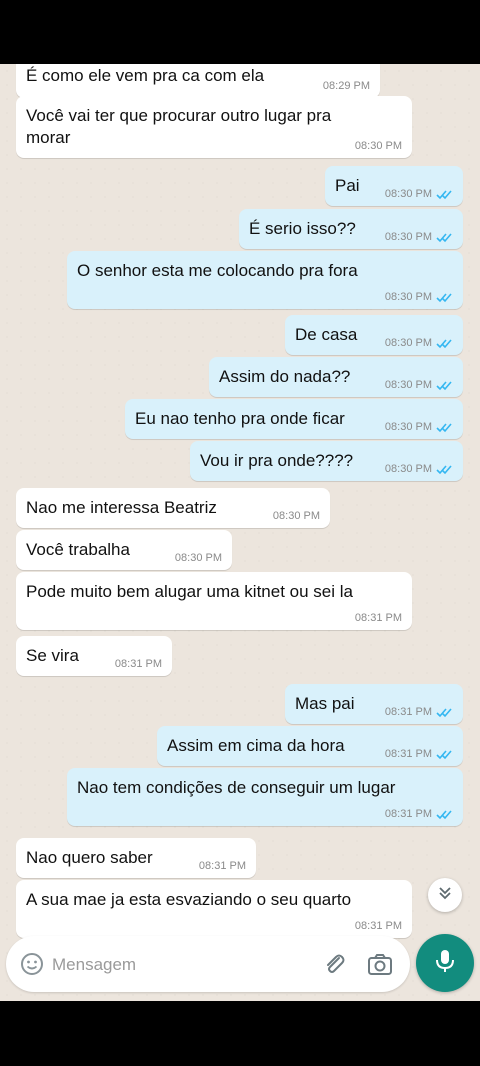 The height and width of the screenshot is (1066, 480). I want to click on message-input, so click(162, 965).